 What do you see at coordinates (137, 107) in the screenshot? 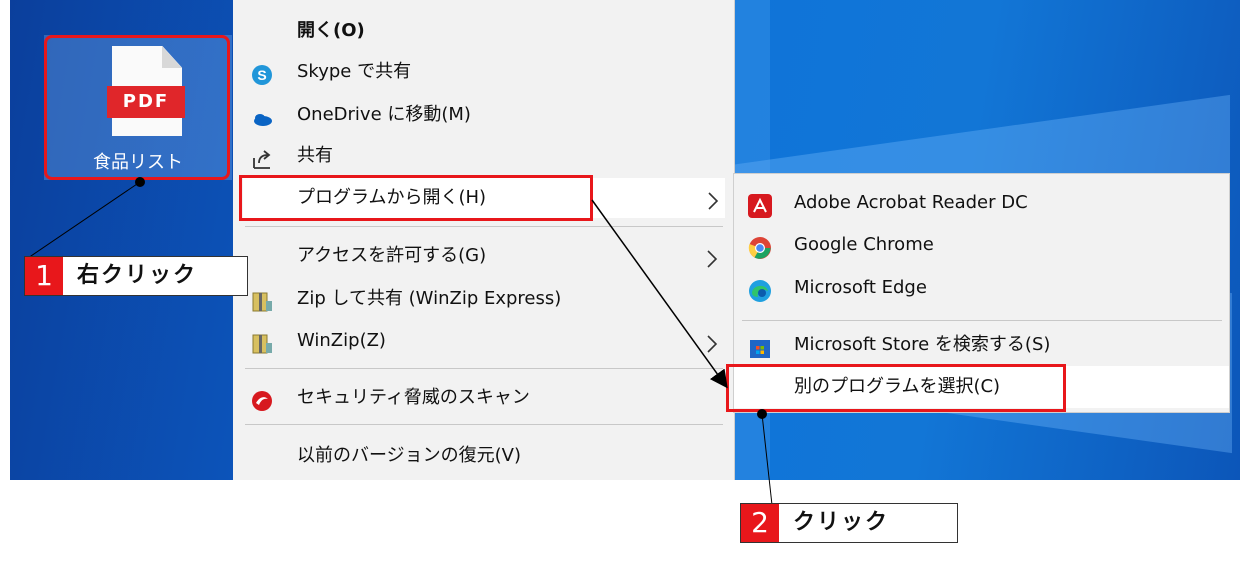
I see `step1-highlight-box` at bounding box center [137, 107].